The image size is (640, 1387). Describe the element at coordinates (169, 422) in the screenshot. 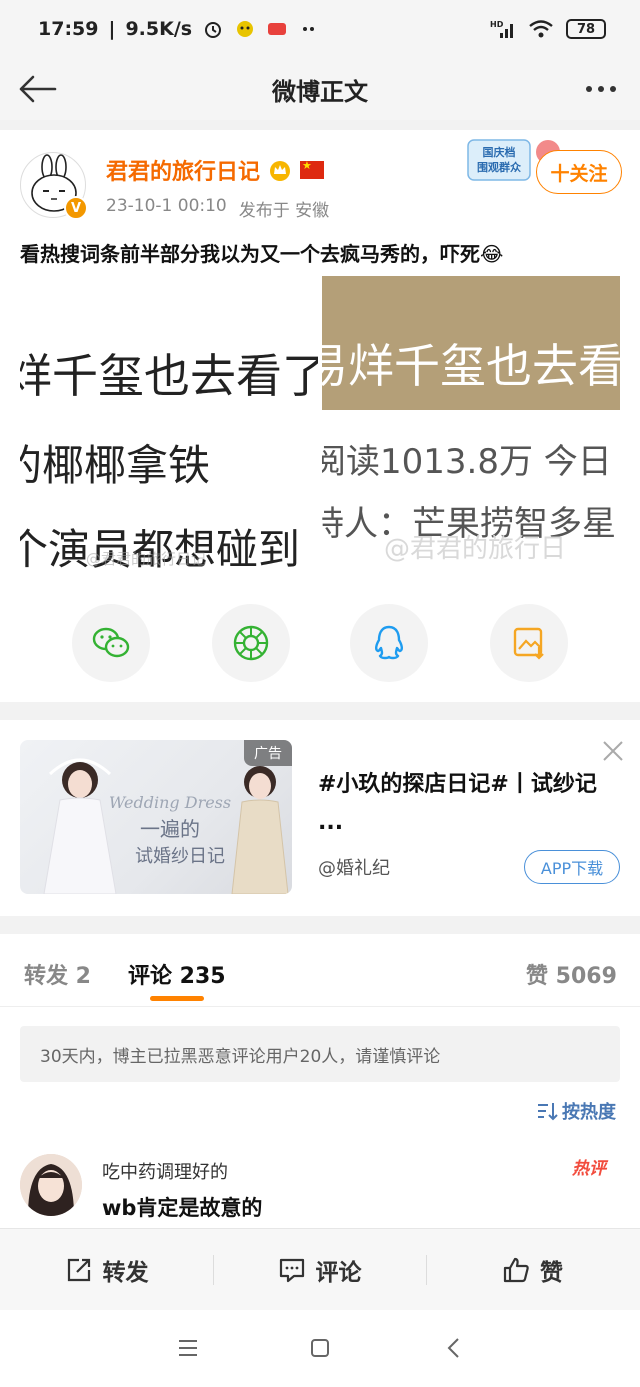

I see `post-image-1: 烊千玺也去看了 的椰椰拿铁 个演员都想碰到 @君君的旅行日记` at that location.